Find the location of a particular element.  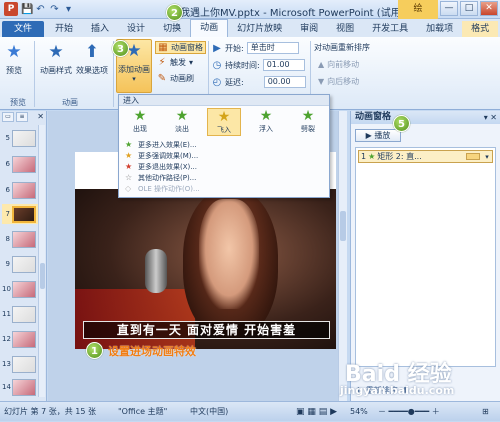

slide-thumbnail: 8 is located at coordinates (22, 239).